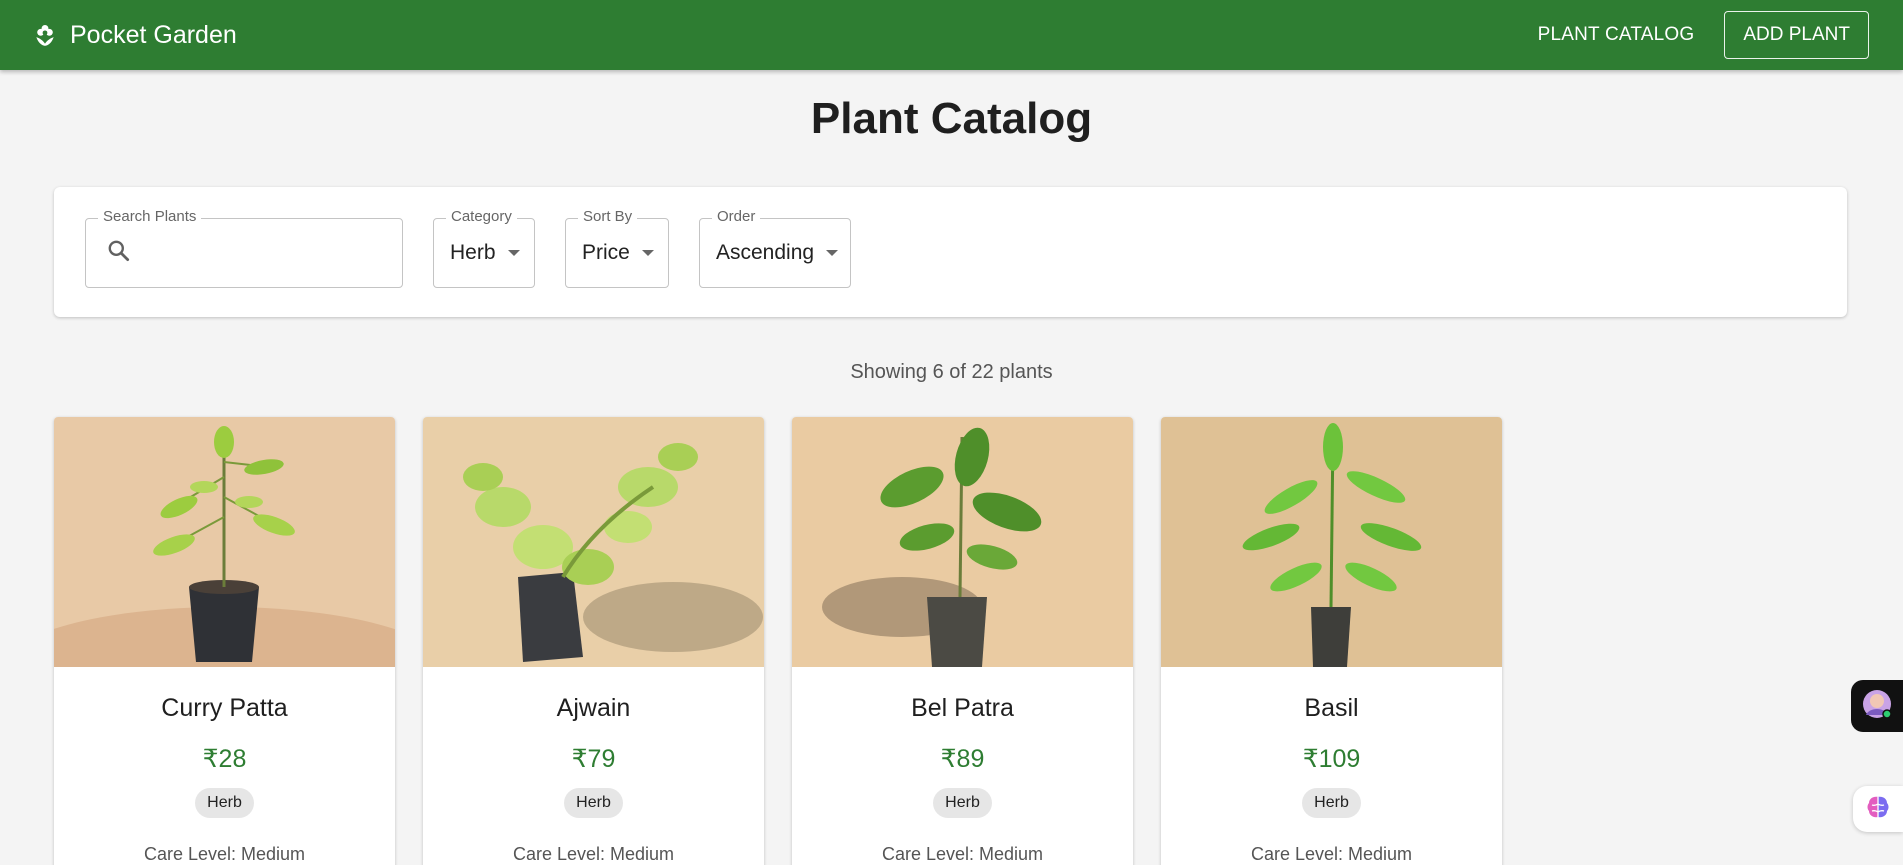 The width and height of the screenshot is (1903, 865). I want to click on plant-price: ₹79, so click(593, 759).